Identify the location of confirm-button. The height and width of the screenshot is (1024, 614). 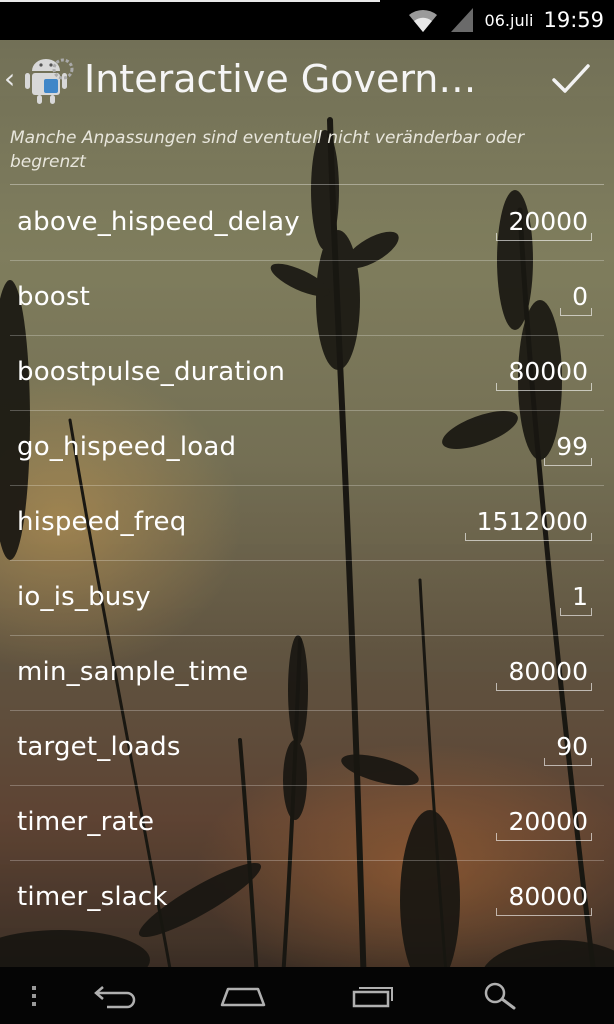
(571, 79).